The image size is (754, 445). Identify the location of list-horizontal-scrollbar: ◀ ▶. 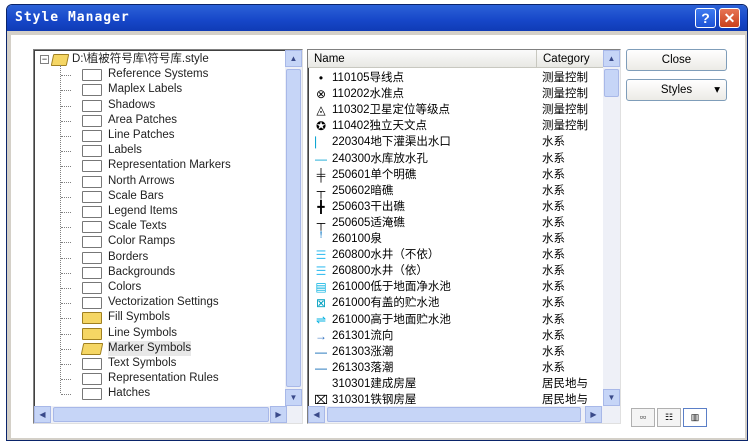
(464, 414).